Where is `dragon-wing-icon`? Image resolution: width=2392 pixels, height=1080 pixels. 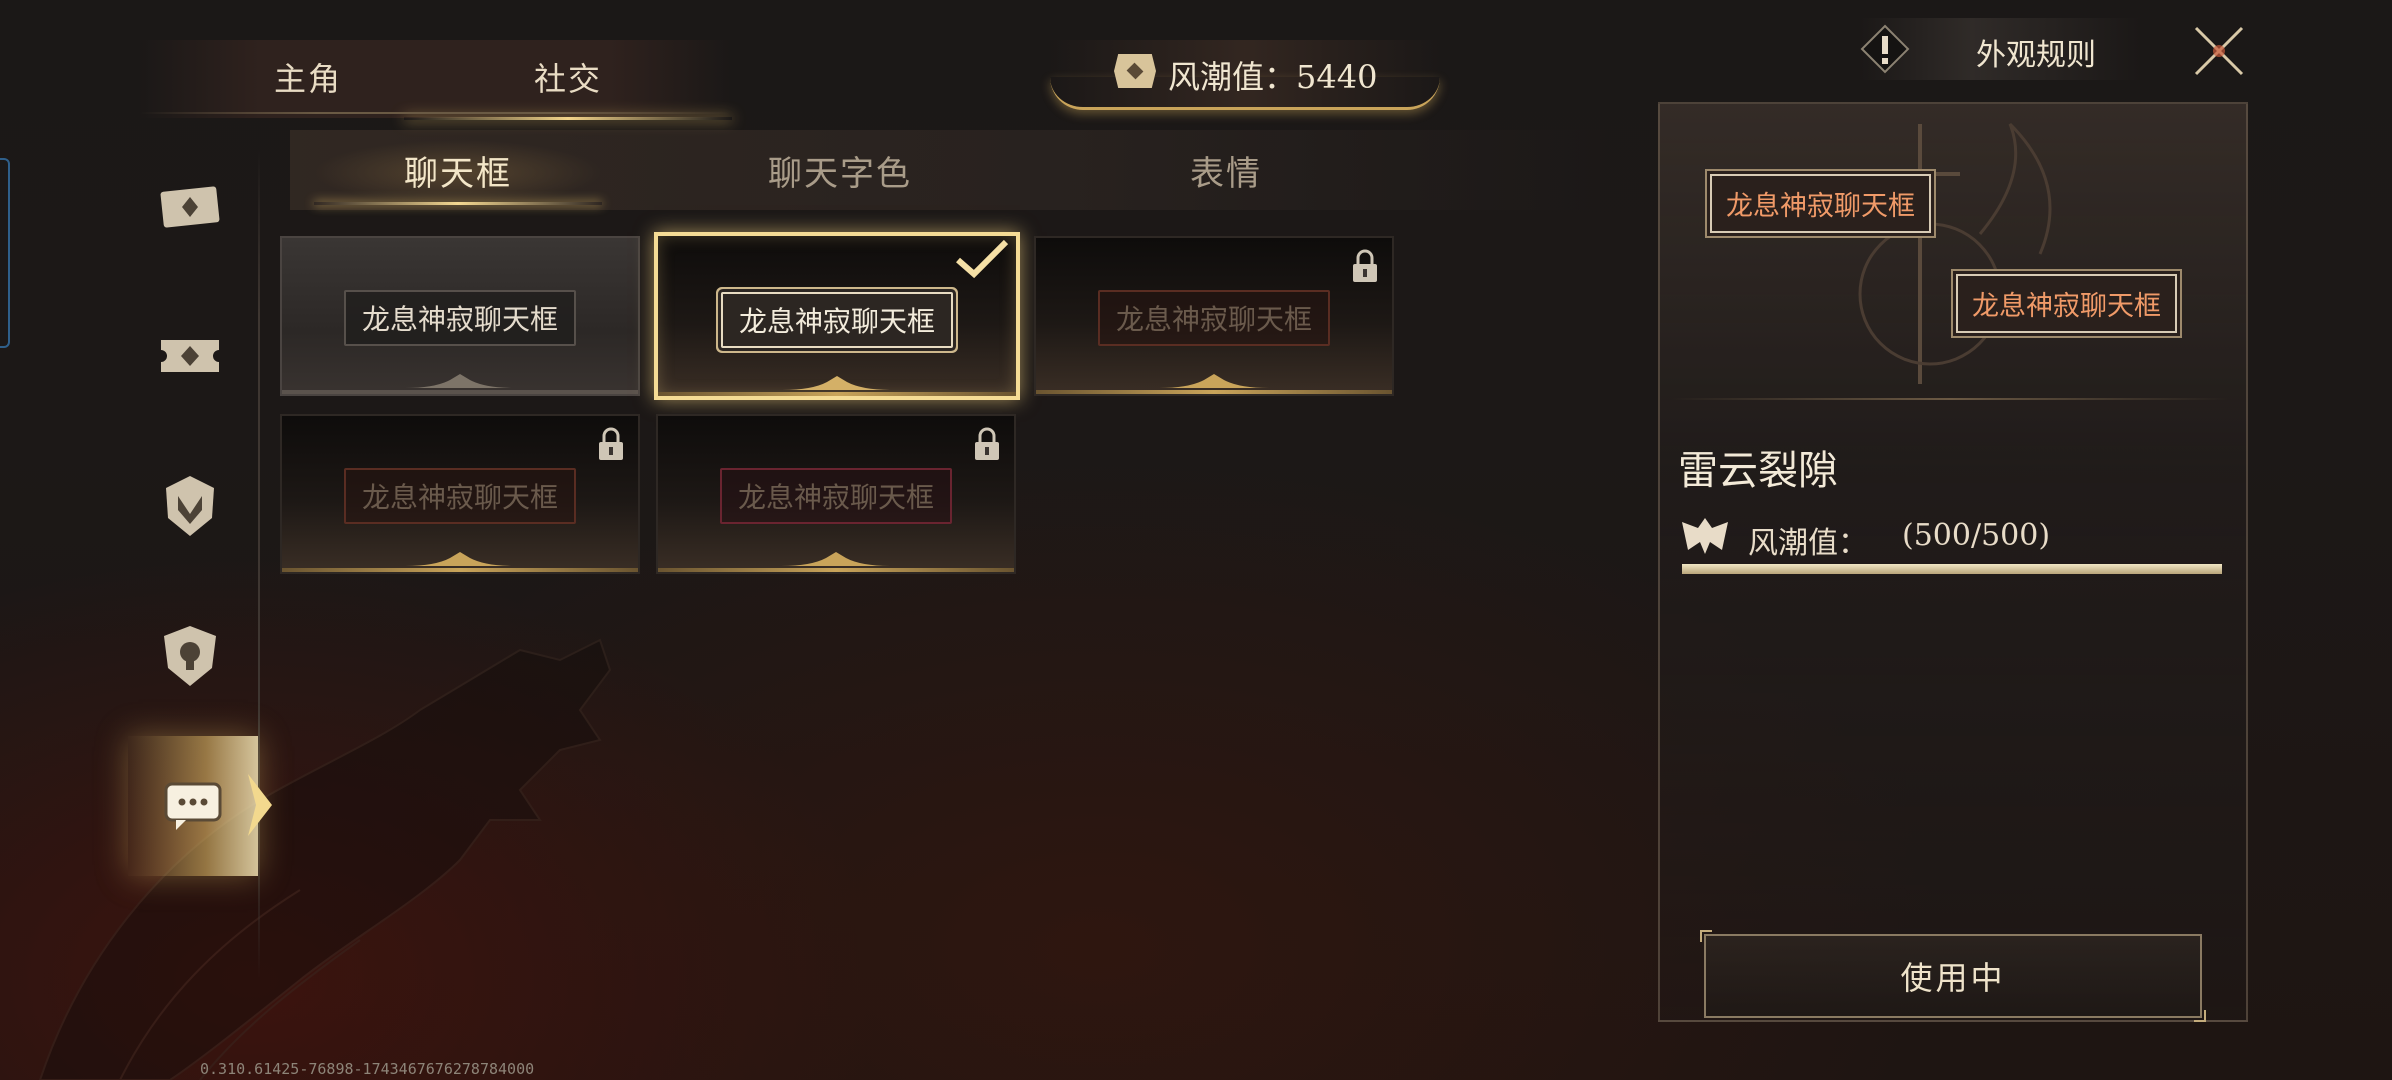
dragon-wing-icon is located at coordinates (1705, 536).